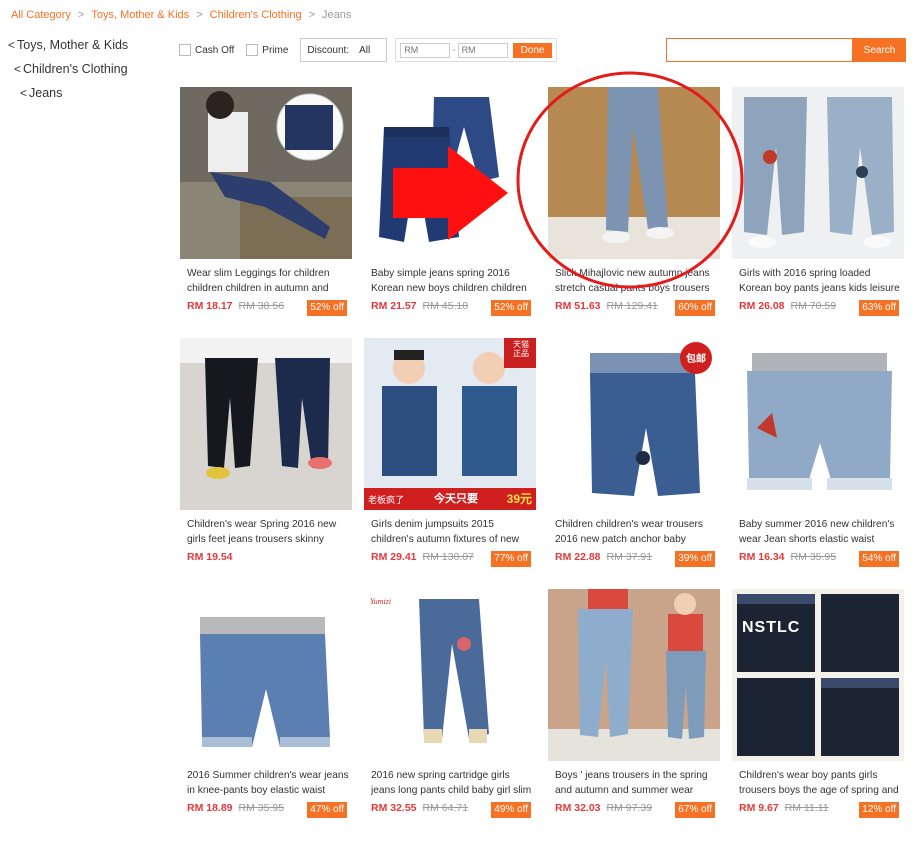  What do you see at coordinates (394, 557) in the screenshot?
I see `price: RM 29.41` at bounding box center [394, 557].